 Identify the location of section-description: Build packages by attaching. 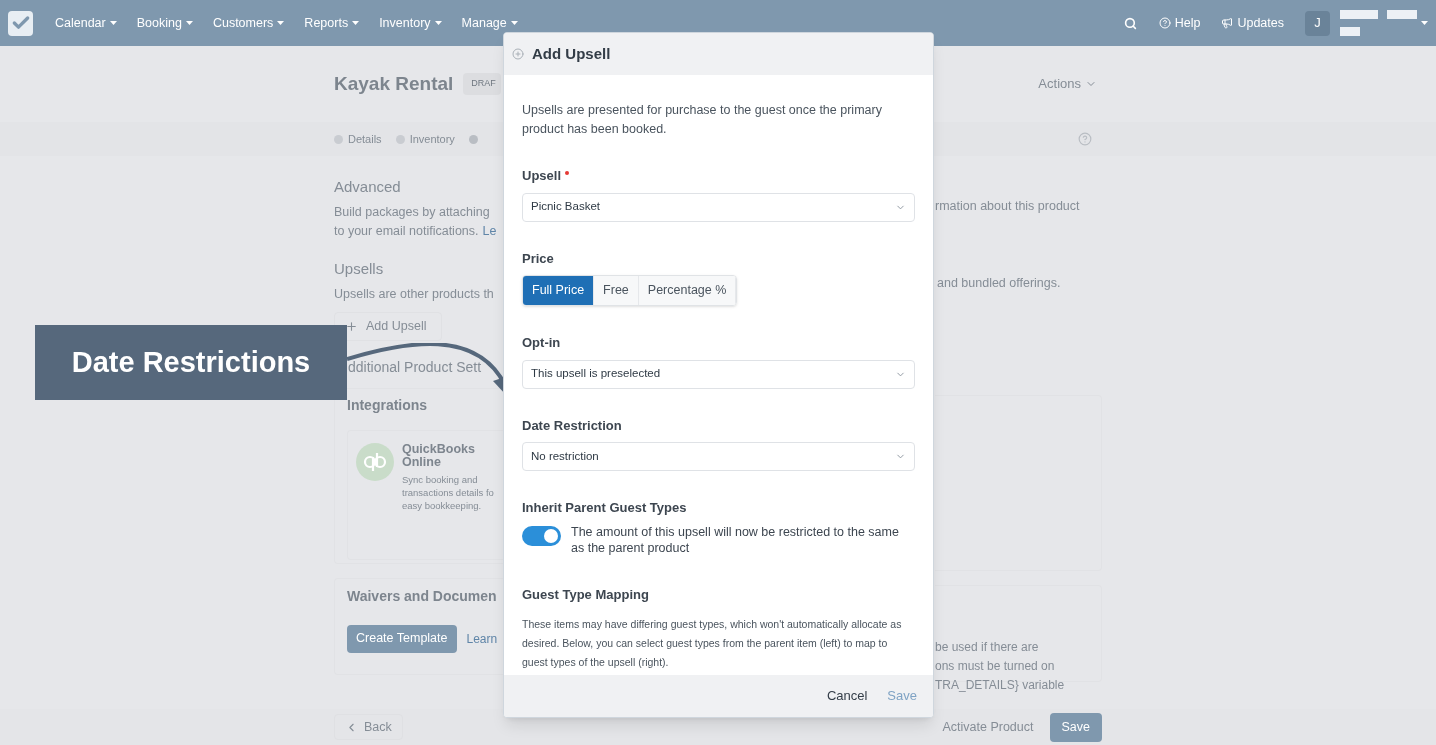
(412, 212).